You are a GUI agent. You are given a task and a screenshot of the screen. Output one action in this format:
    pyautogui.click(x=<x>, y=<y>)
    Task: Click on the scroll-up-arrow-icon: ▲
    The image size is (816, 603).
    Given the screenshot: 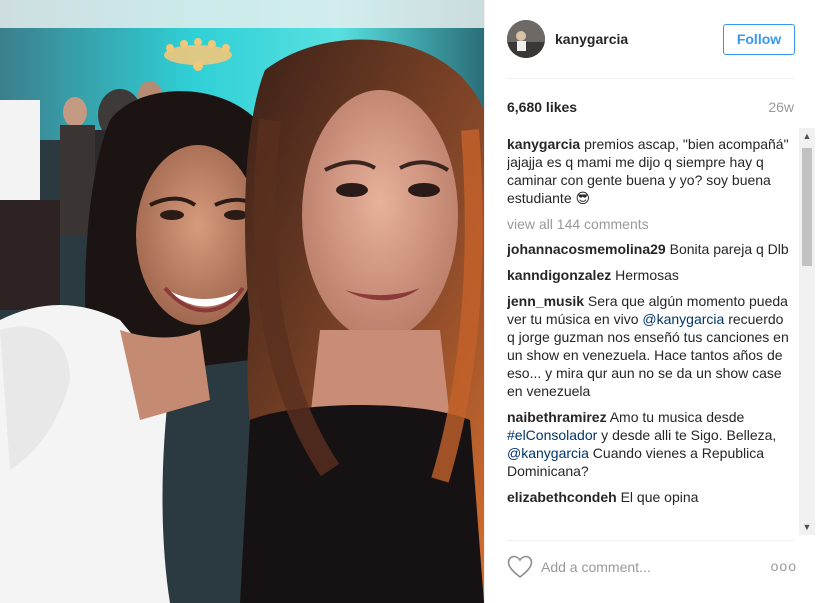 What is the action you would take?
    pyautogui.click(x=807, y=136)
    